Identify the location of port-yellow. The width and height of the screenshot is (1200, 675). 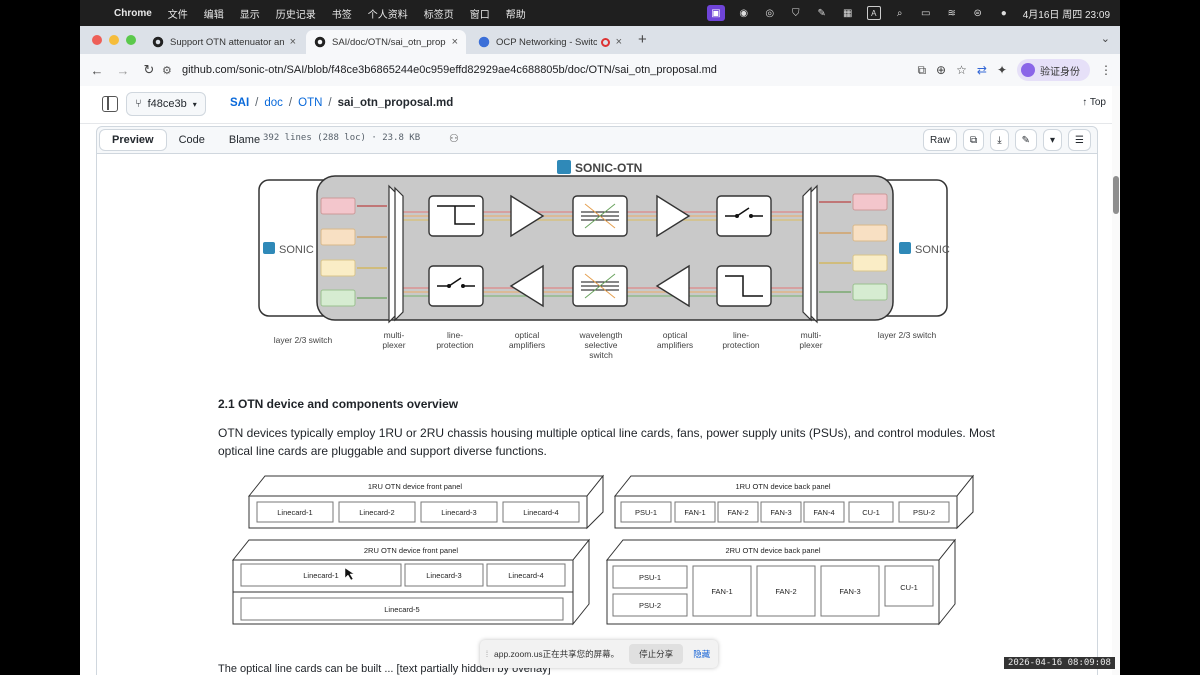
(338, 268).